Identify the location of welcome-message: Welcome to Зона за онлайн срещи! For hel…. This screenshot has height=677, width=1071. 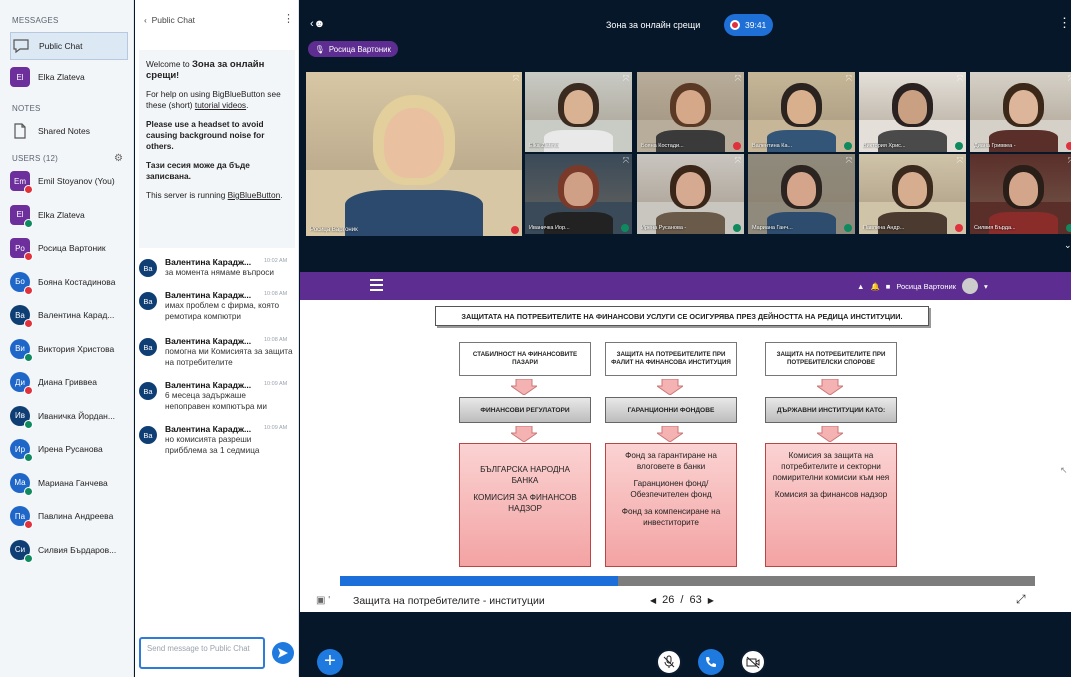
(217, 149).